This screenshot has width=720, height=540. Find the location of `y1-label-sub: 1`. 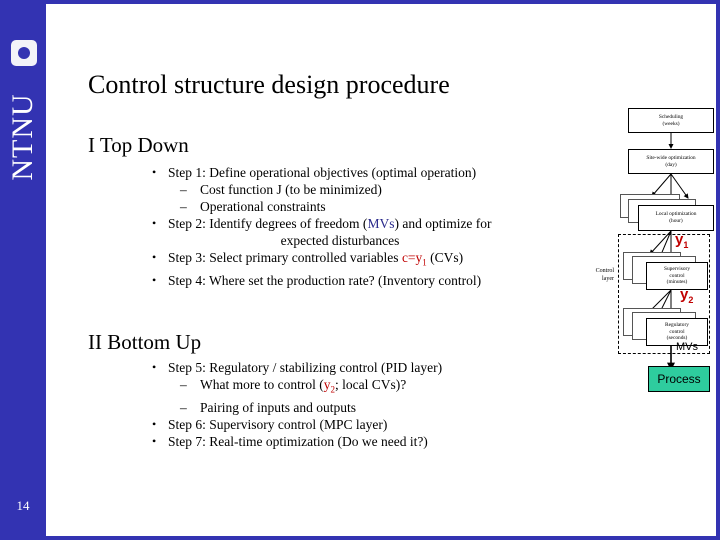

y1-label-sub: 1 is located at coordinates (686, 245).